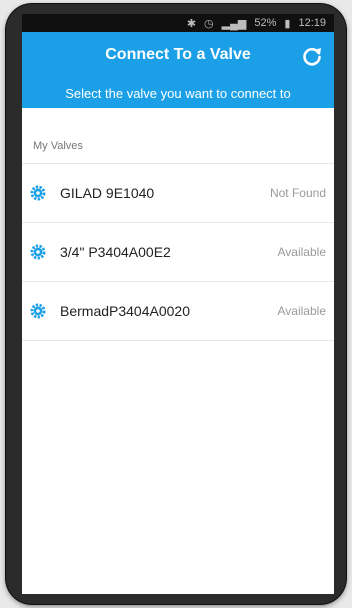  What do you see at coordinates (125, 311) in the screenshot?
I see `valve-name: BermadP3404A0020` at bounding box center [125, 311].